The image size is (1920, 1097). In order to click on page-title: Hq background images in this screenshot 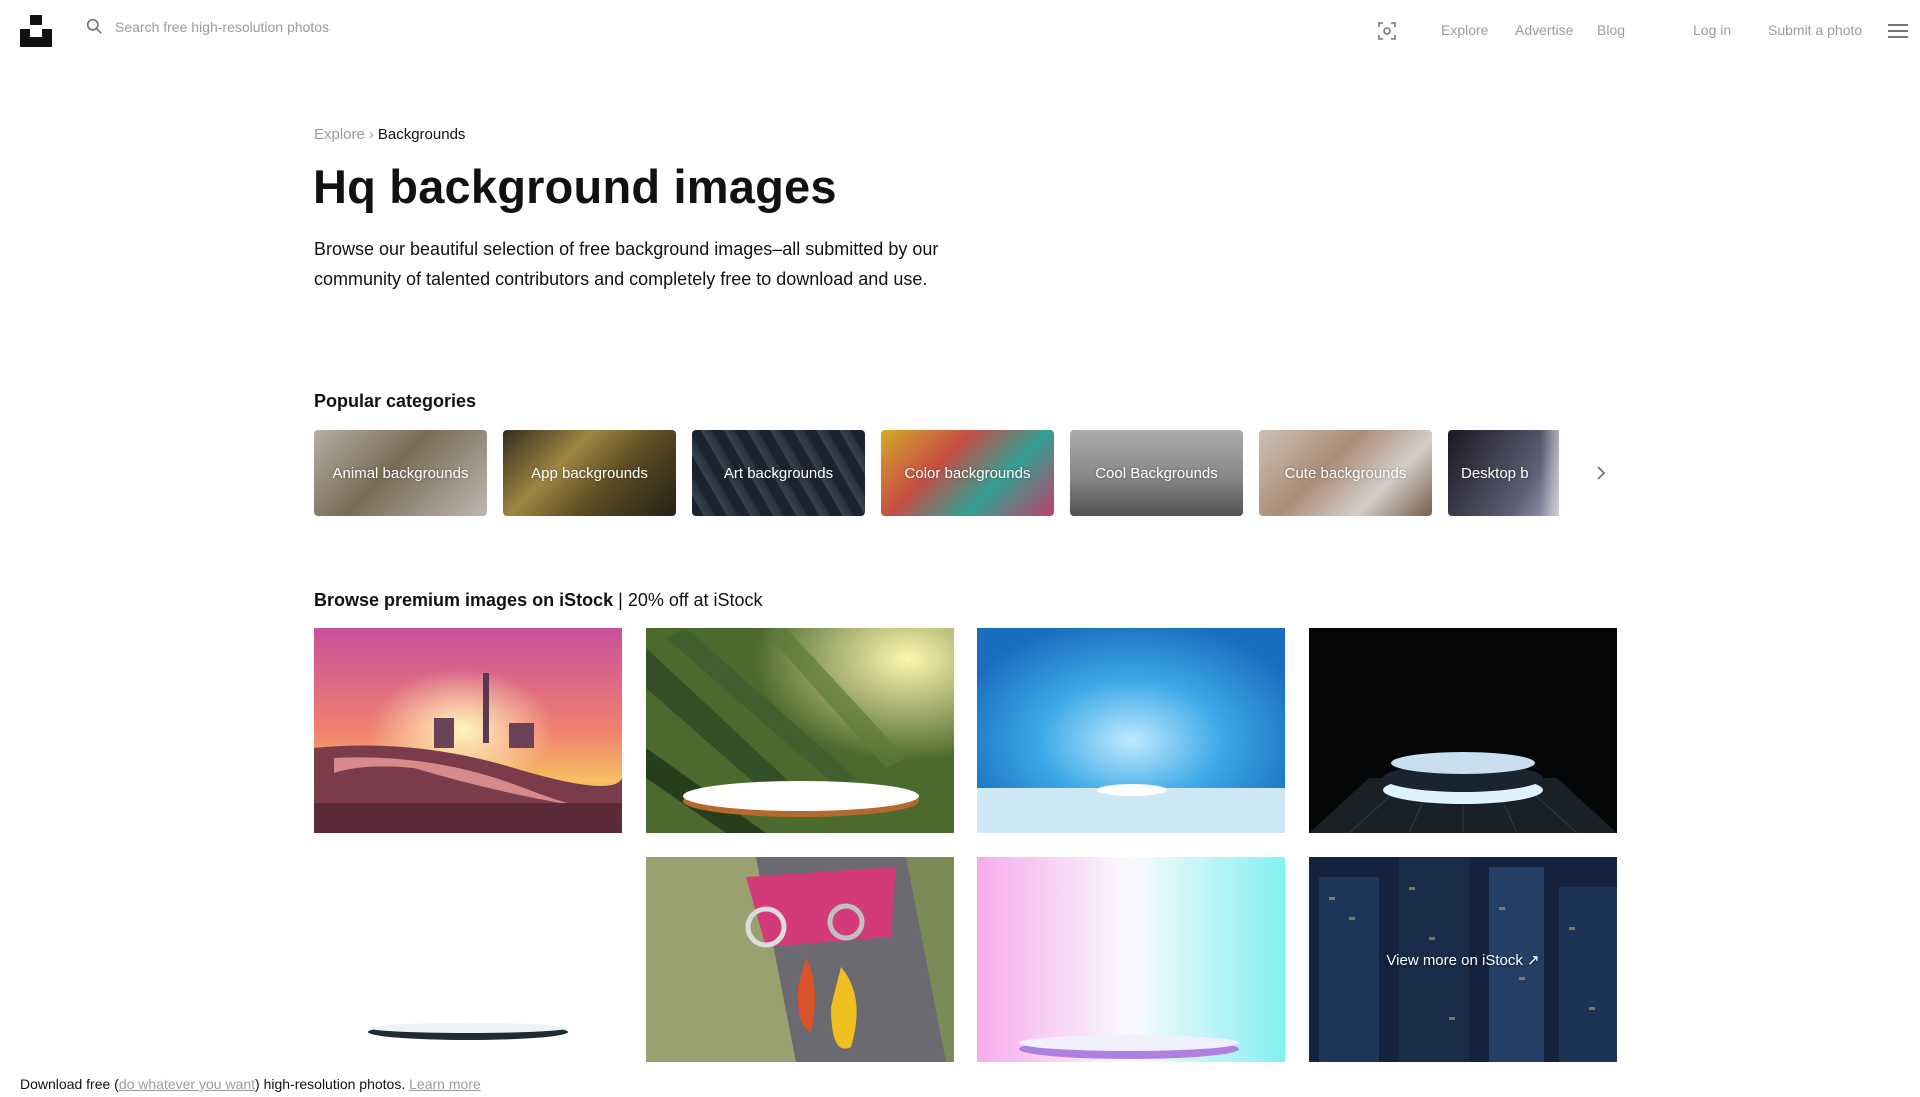, I will do `click(575, 186)`.